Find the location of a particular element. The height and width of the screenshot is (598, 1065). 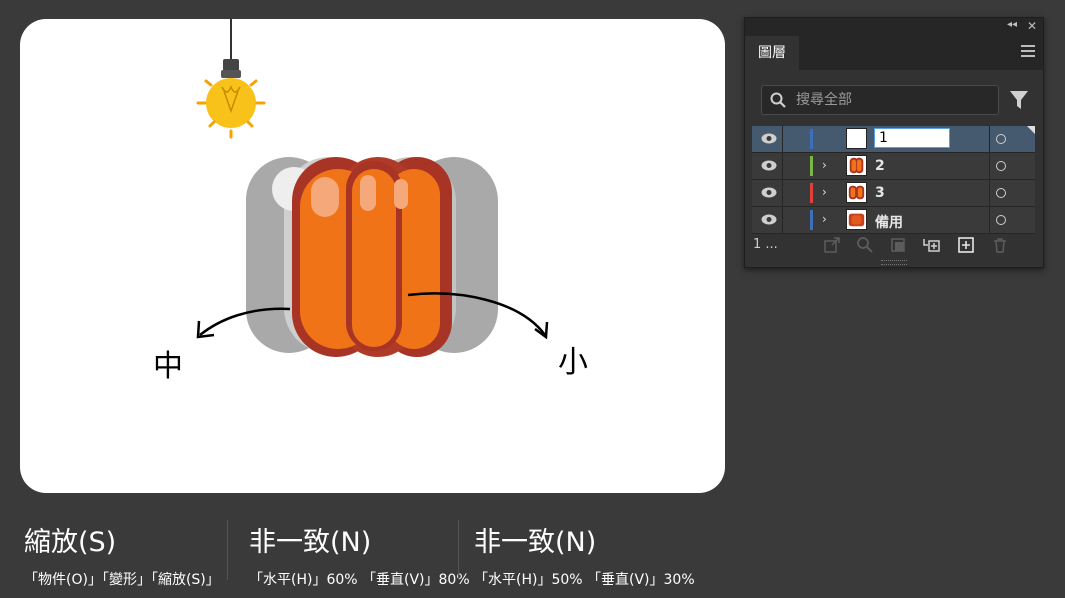

double-chevron-left-icon: ◂◂ is located at coordinates (1012, 24).